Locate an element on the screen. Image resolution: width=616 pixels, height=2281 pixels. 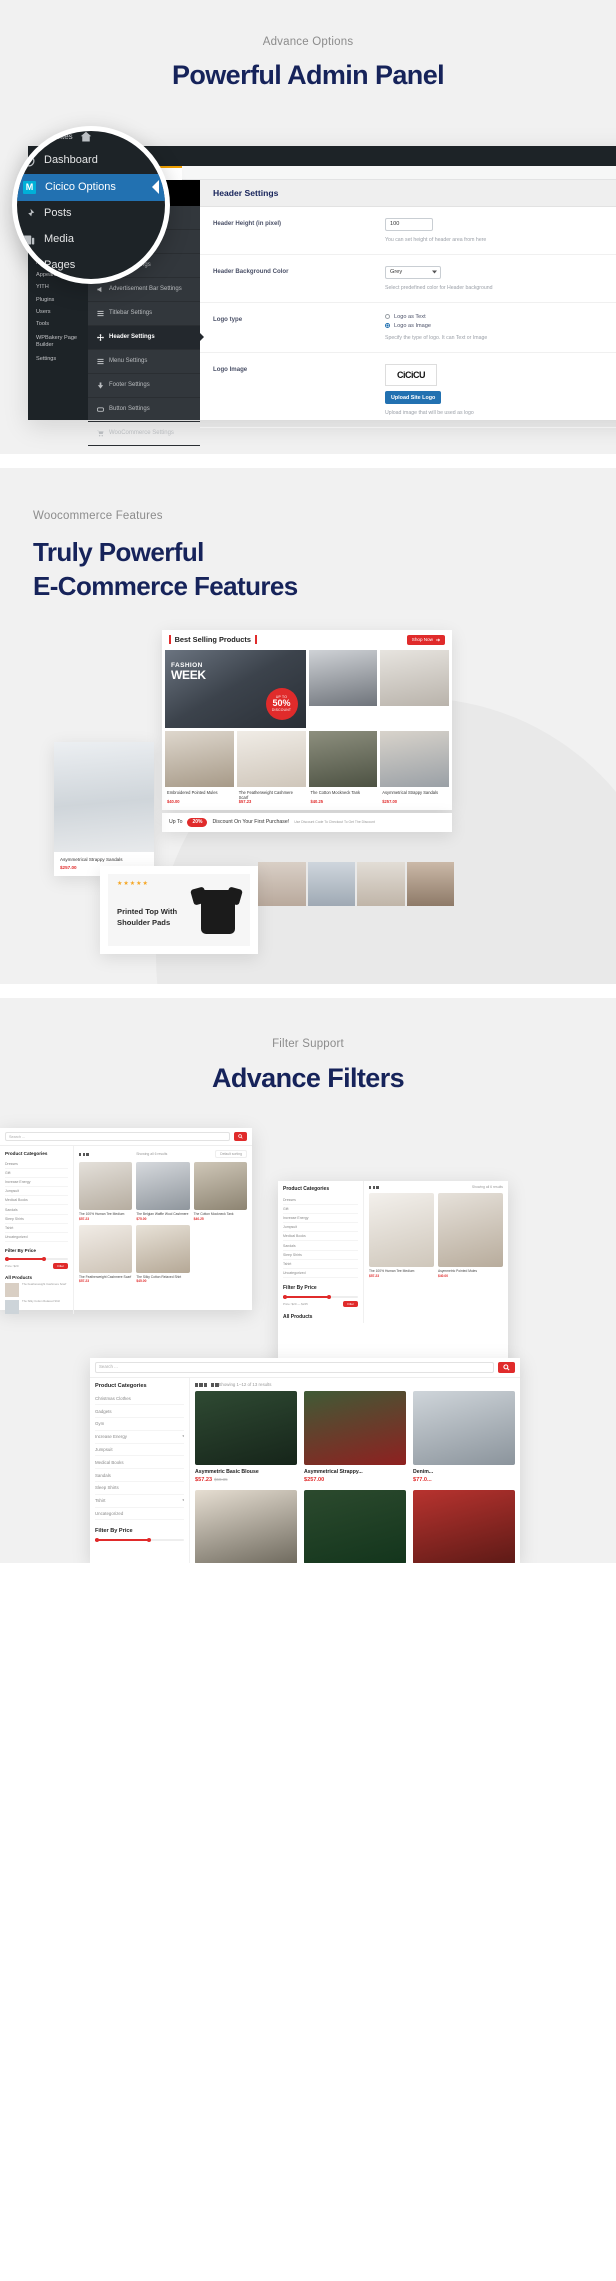
product-card: The Silky Cotton Relaxed Shirt $45.00 is located at coordinates (163, 1253).